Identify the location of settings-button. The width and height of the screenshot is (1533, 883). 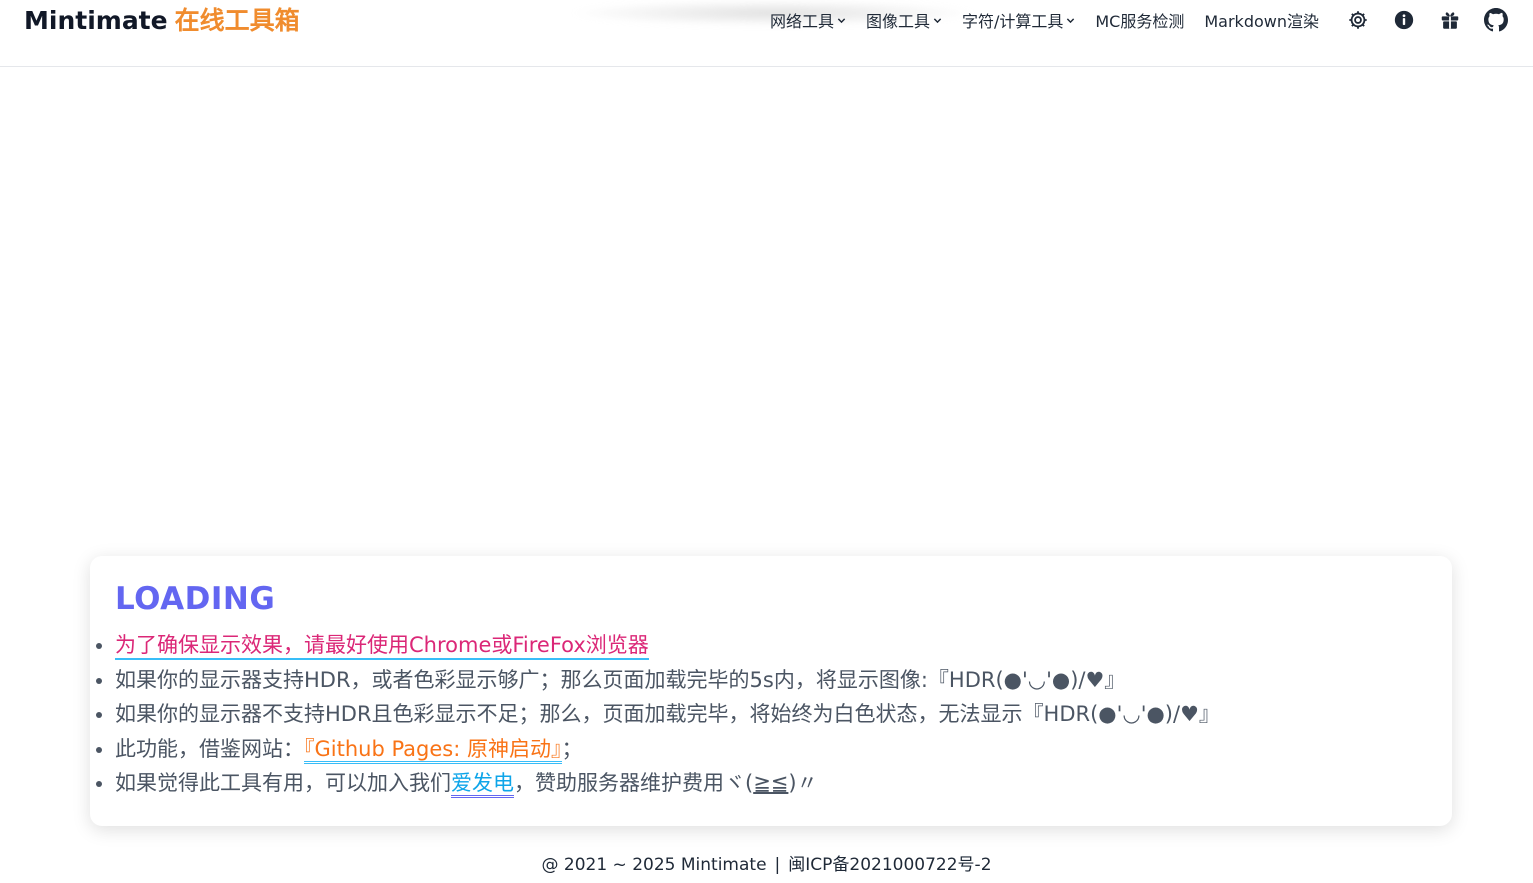
(1358, 20).